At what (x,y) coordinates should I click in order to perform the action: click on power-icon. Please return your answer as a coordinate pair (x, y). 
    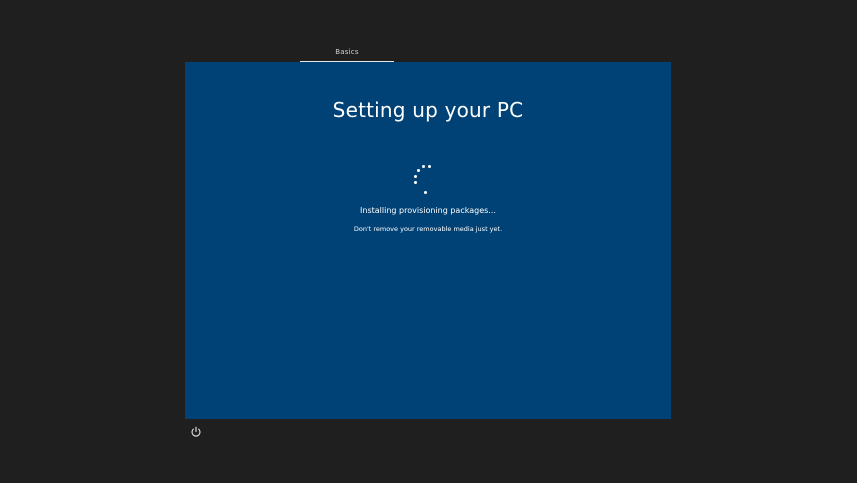
    Looking at the image, I should click on (196, 432).